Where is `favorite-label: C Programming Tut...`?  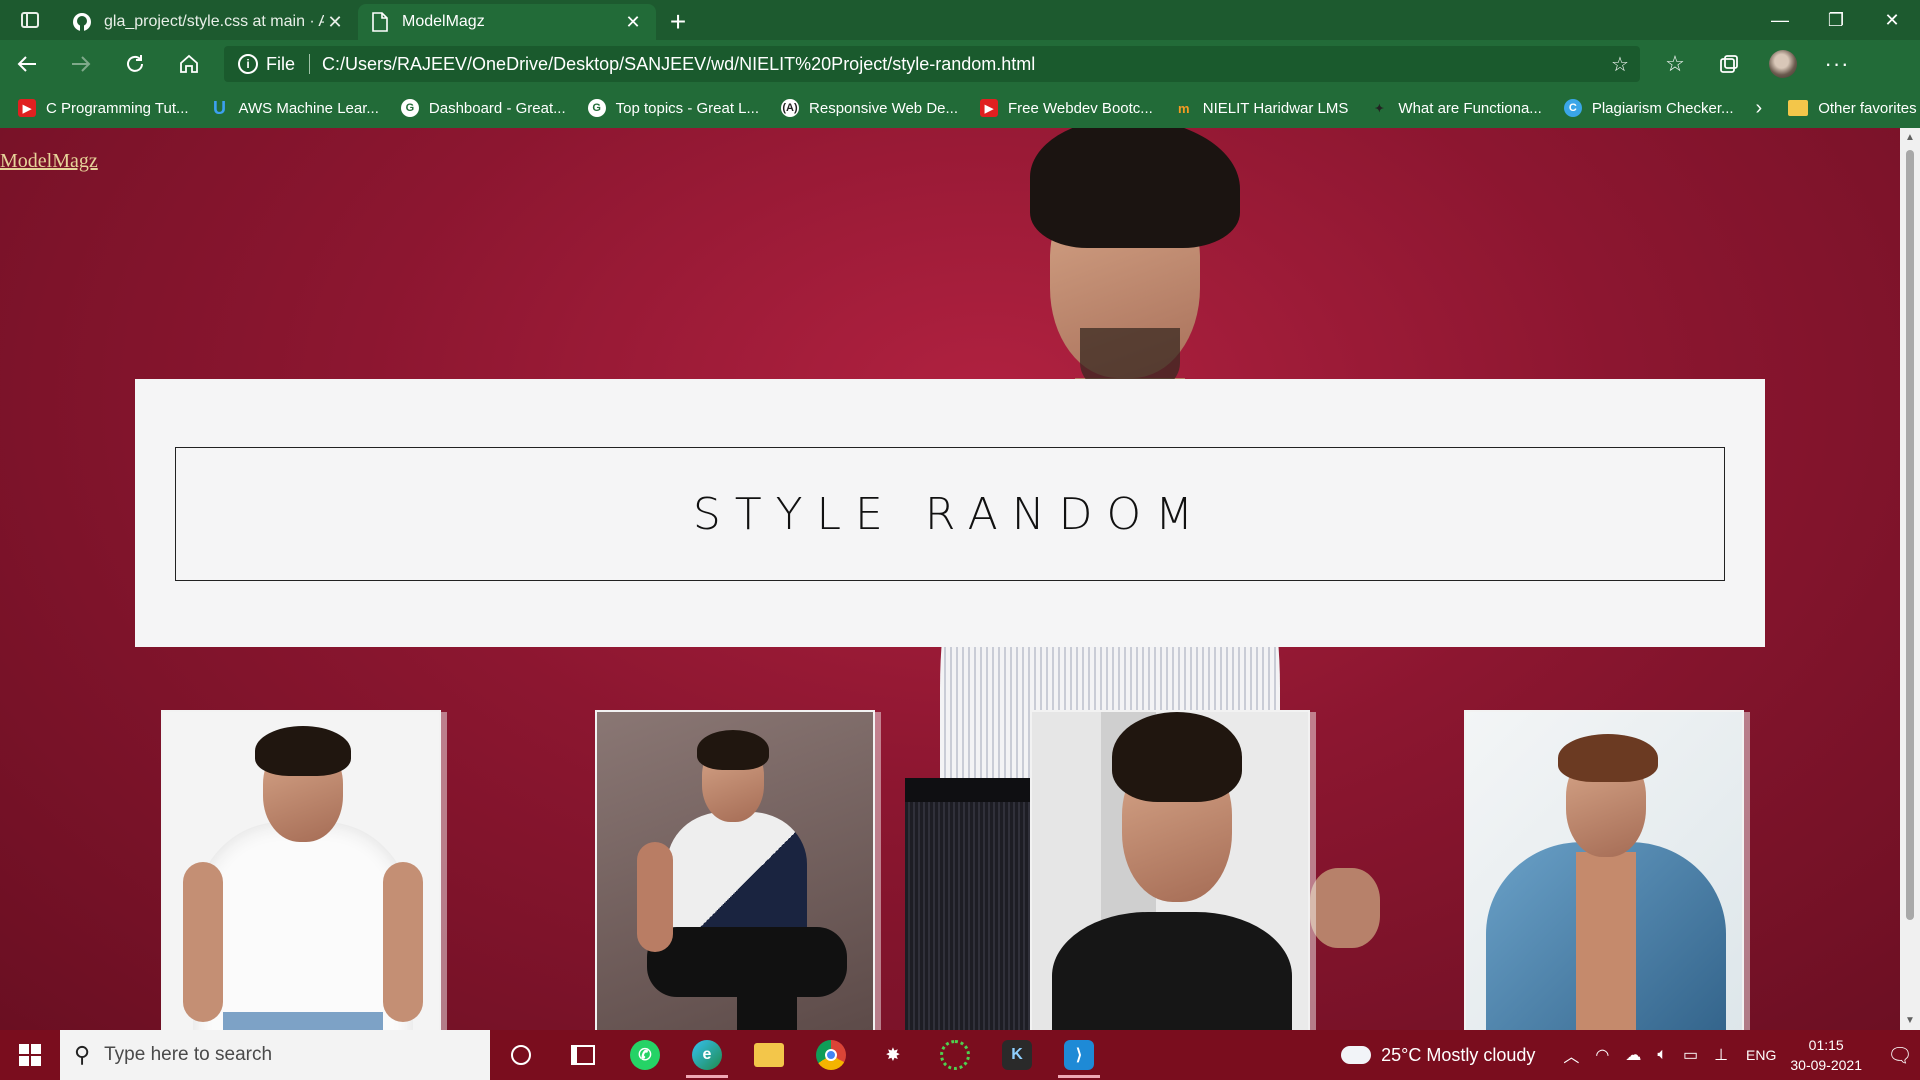 favorite-label: C Programming Tut... is located at coordinates (117, 108).